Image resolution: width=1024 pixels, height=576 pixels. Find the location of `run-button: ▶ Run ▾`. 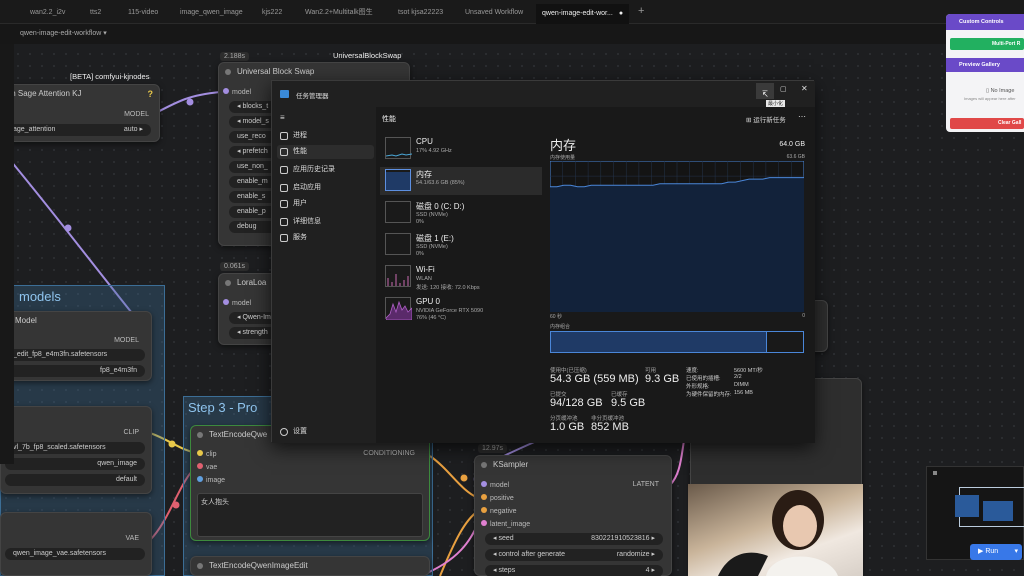

run-button: ▶ Run ▾ is located at coordinates (996, 552).